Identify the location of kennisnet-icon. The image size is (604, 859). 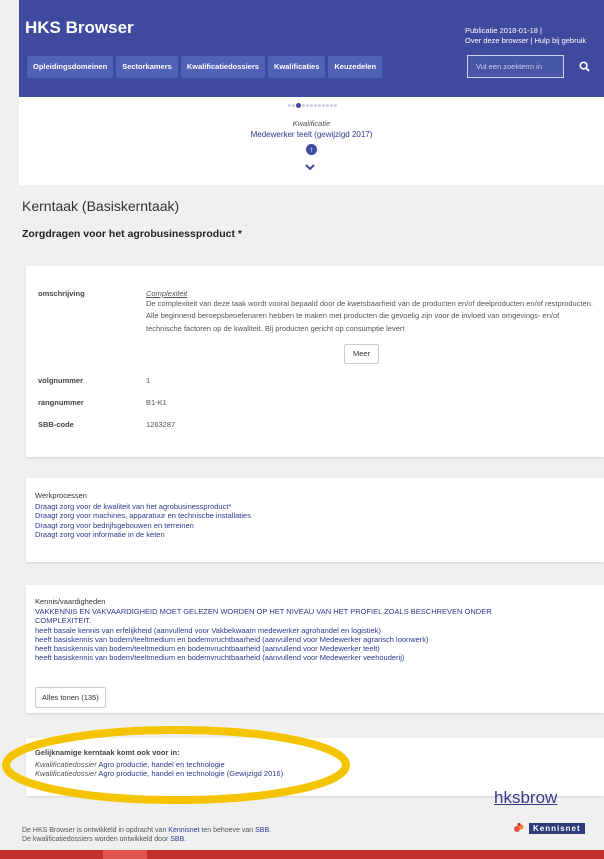
(519, 827).